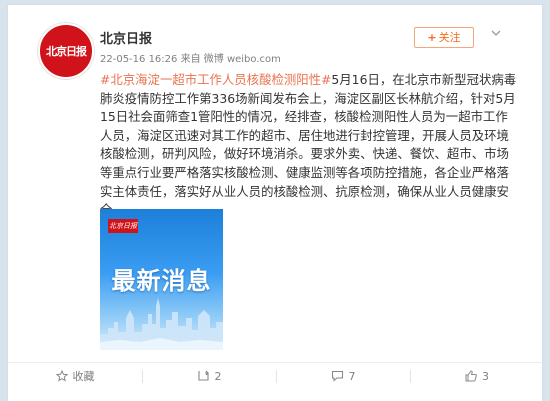  I want to click on comment-count: 7, so click(352, 376).